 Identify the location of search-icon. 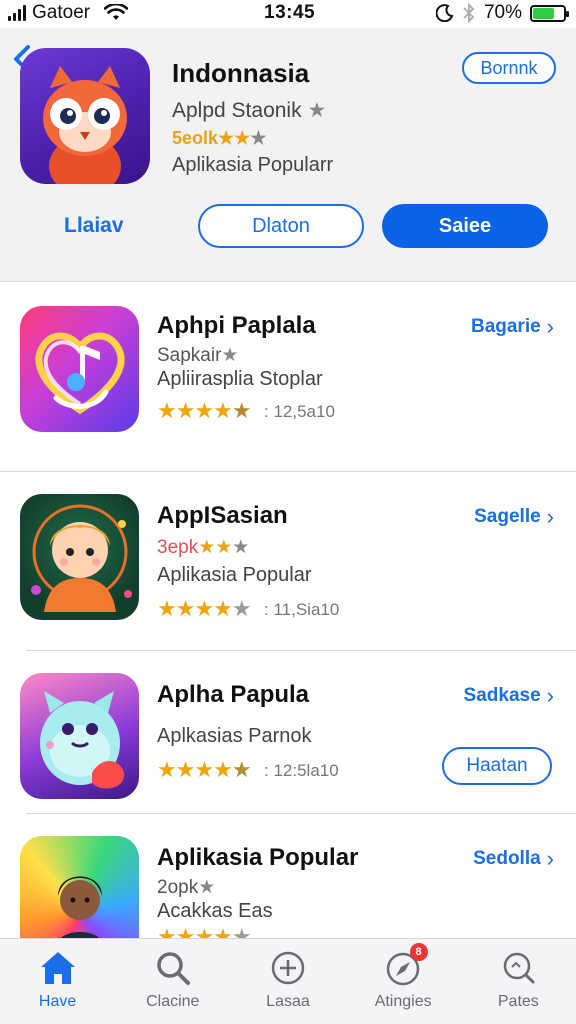
(173, 968).